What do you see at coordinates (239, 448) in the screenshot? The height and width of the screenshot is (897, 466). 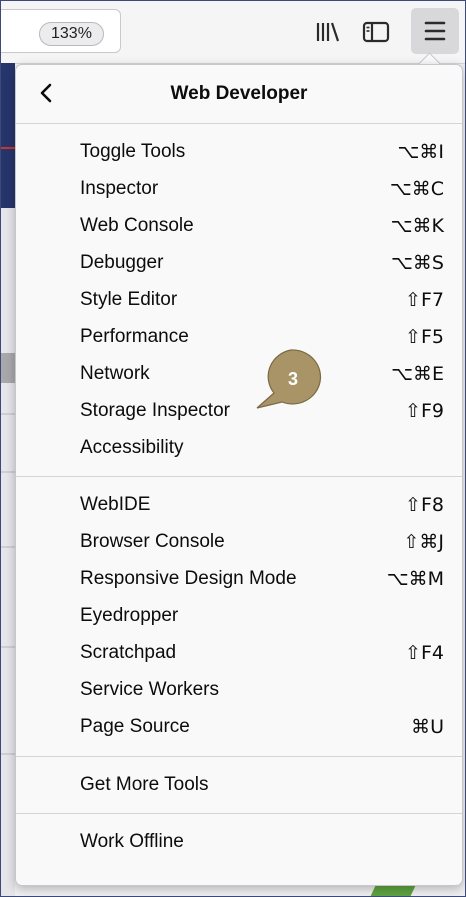 I see `menu-item-accessibility: Accessibility` at bounding box center [239, 448].